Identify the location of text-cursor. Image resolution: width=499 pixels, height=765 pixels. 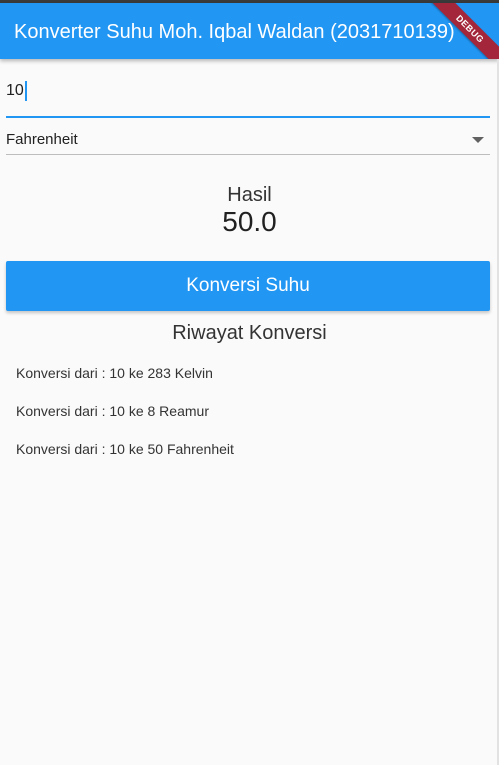
(26, 91).